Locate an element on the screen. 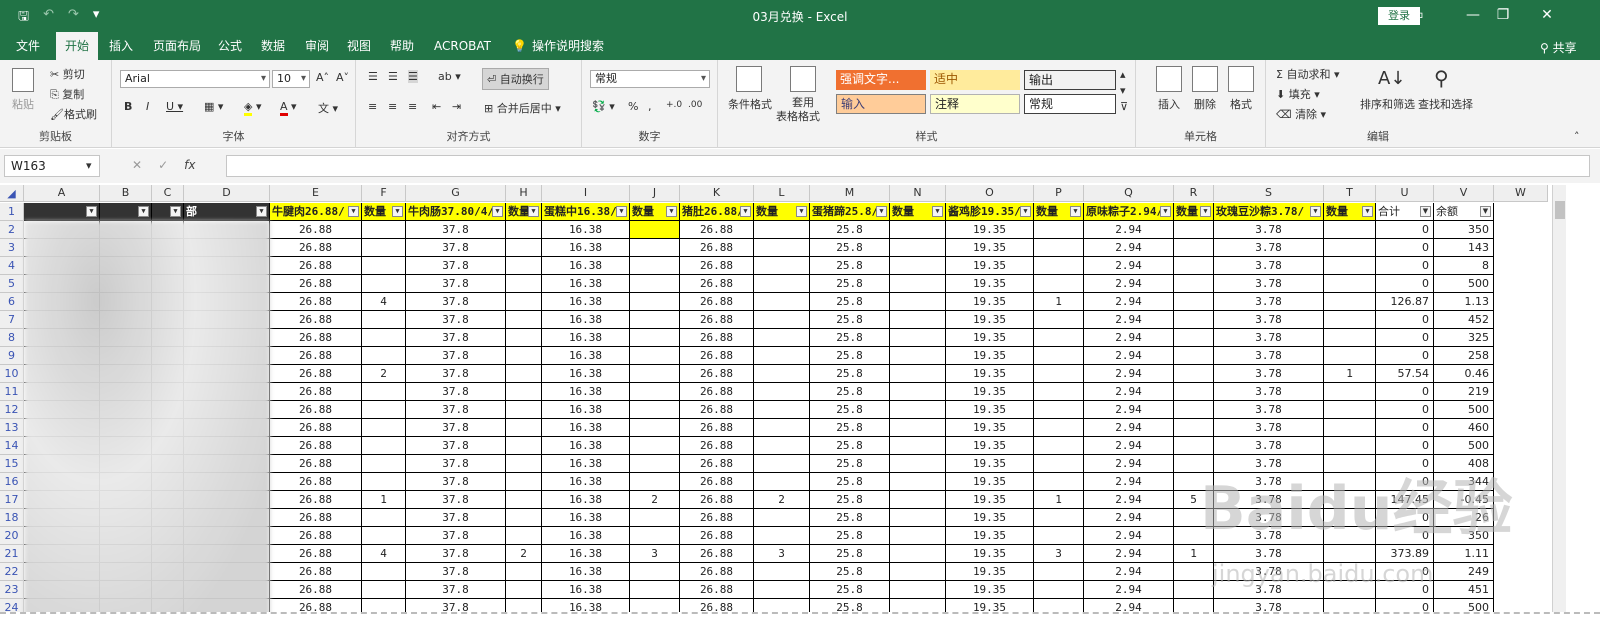 The height and width of the screenshot is (639, 1600). header-cell-G: 牛肉肠37.80/4/▼ is located at coordinates (456, 212).